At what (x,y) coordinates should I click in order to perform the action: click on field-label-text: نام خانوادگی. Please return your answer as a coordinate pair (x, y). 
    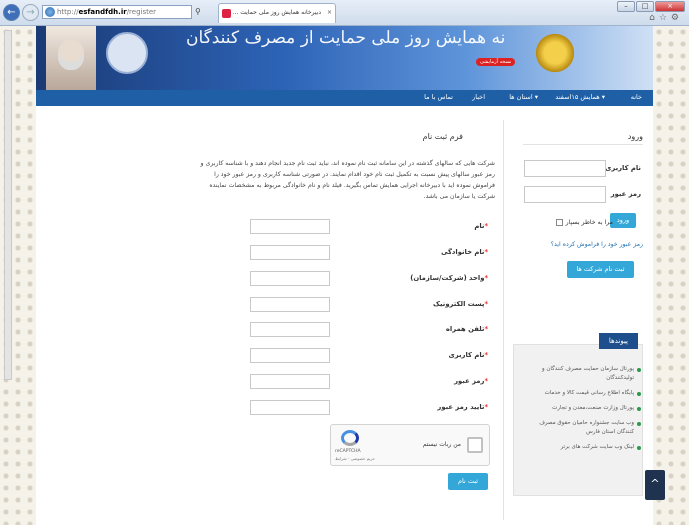
    Looking at the image, I should click on (463, 252).